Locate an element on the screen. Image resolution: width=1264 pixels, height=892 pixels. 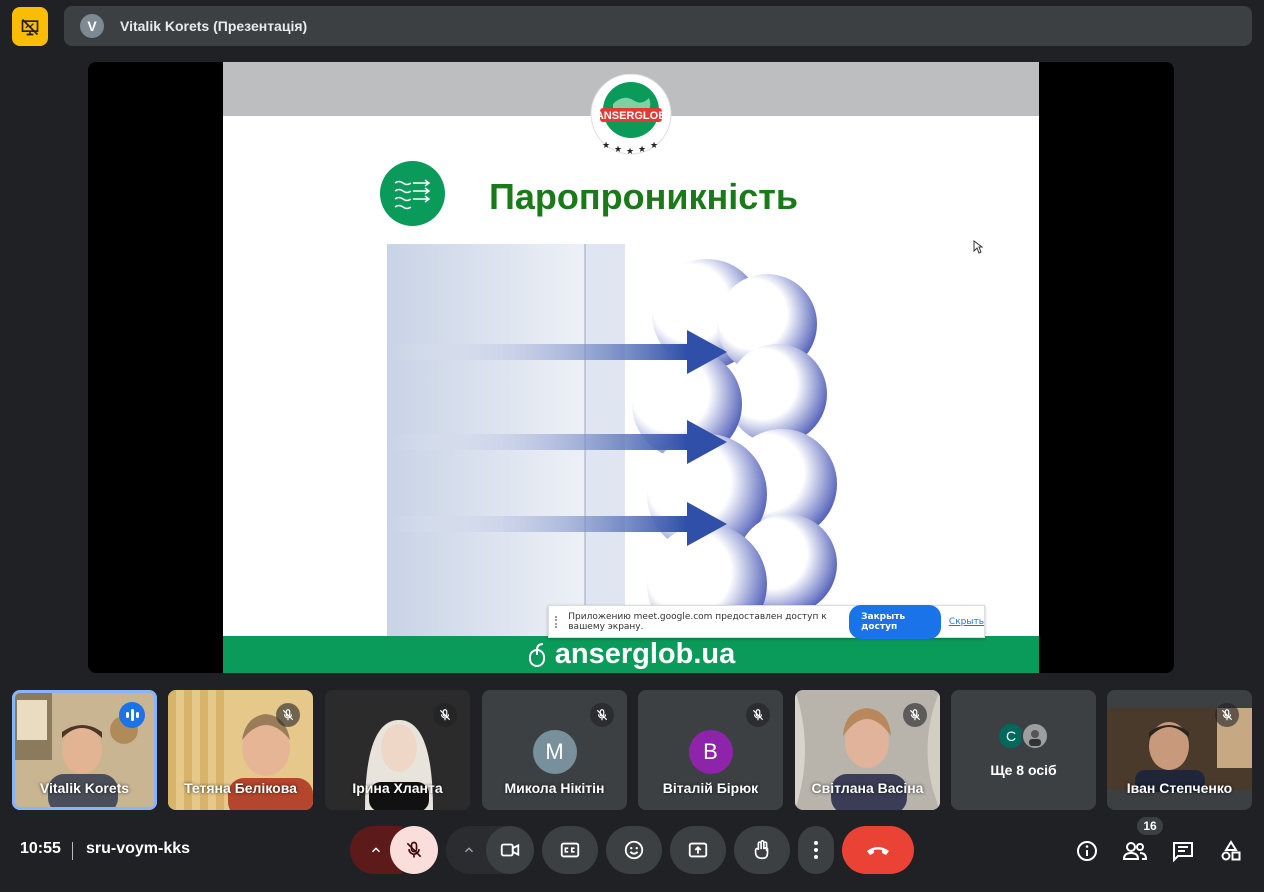
captions-button is located at coordinates (570, 850).